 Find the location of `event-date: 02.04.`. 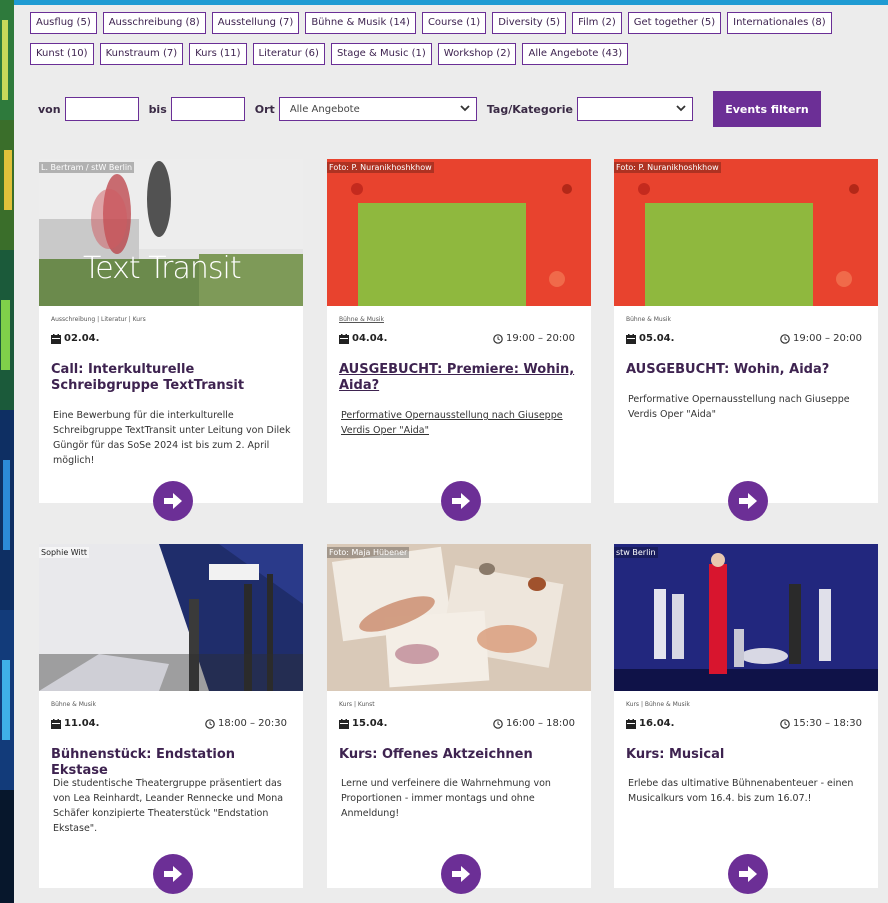

event-date: 02.04. is located at coordinates (75, 338).